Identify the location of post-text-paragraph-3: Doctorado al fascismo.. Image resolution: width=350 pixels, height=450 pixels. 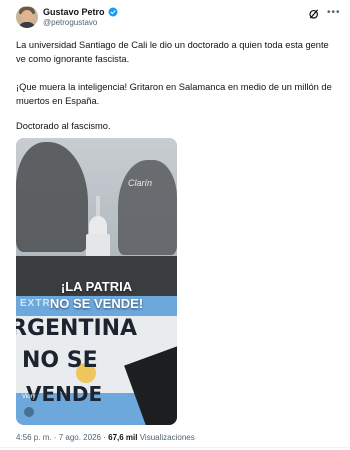
(63, 126).